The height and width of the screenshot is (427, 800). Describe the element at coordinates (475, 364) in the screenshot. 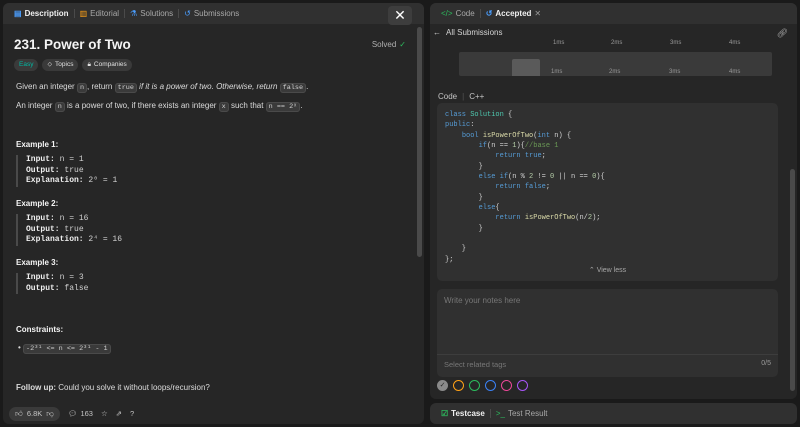

I see `tags-select: Select related tags` at that location.